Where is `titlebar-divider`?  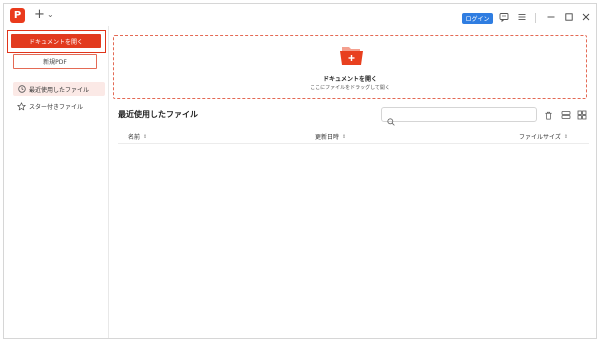
titlebar-divider is located at coordinates (535, 18).